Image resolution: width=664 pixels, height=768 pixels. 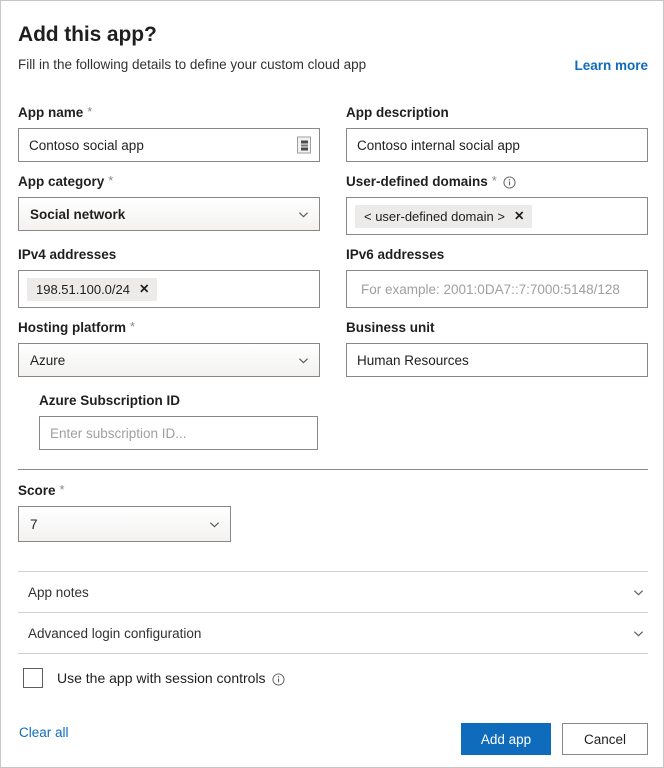 What do you see at coordinates (333, 469) in the screenshot?
I see `section-divider` at bounding box center [333, 469].